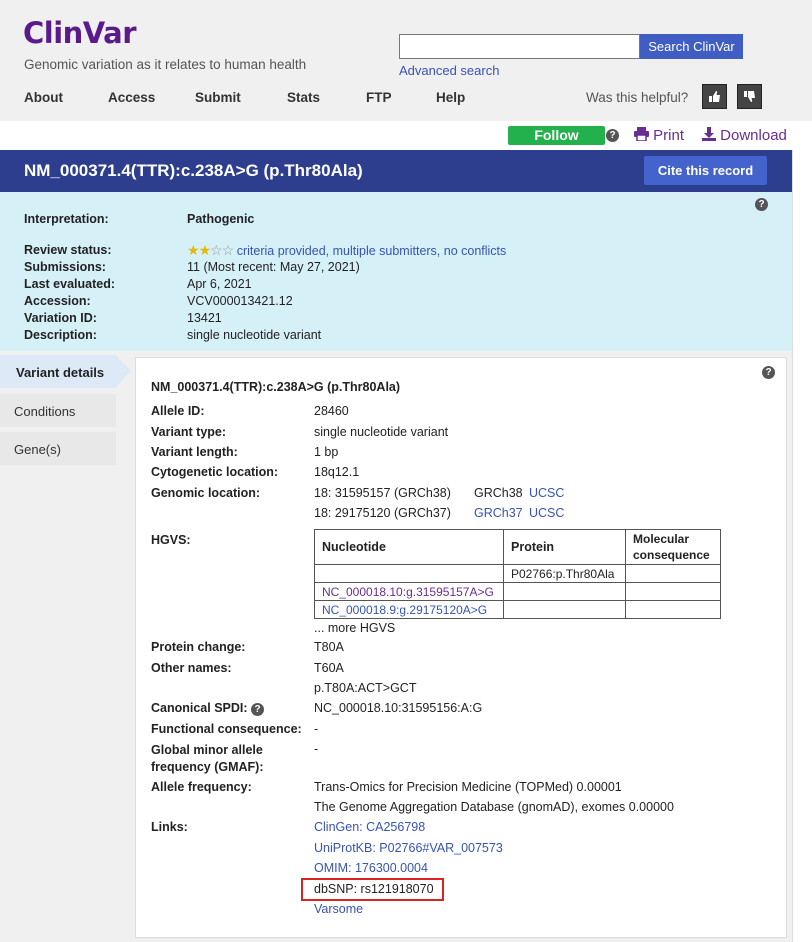 The image size is (812, 942). I want to click on table-row: NC_000018.9:g.29175120A>G, so click(517, 609).